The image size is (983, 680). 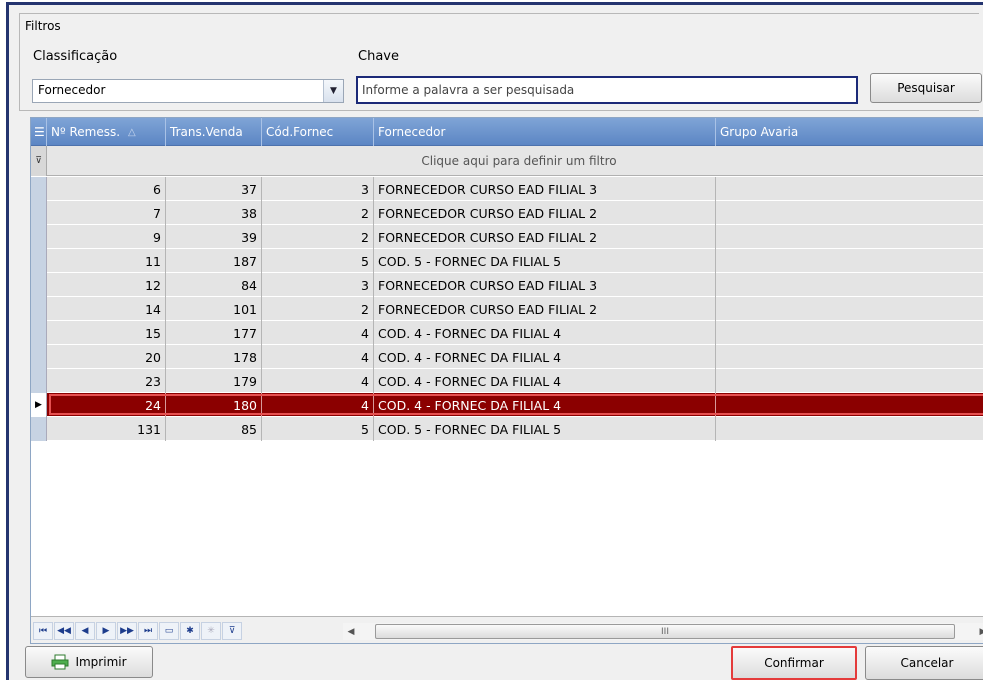 What do you see at coordinates (333, 91) in the screenshot?
I see `chevron-down-icon: ▼` at bounding box center [333, 91].